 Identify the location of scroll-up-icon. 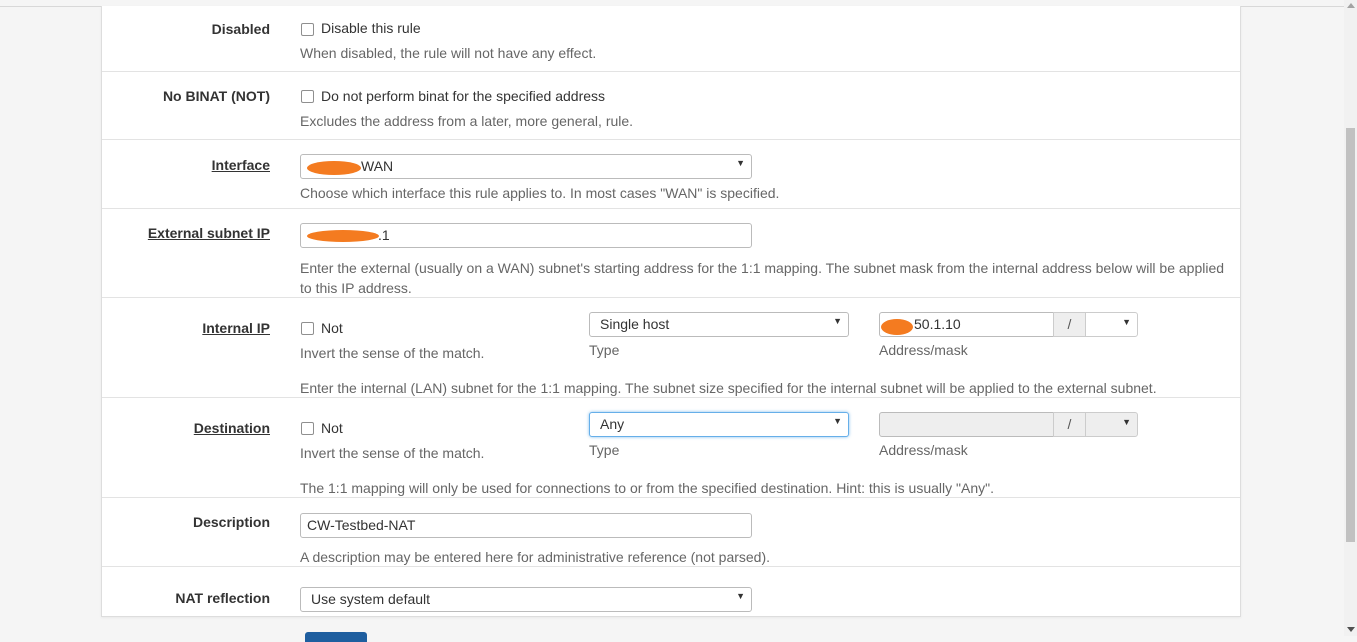
(1351, 5).